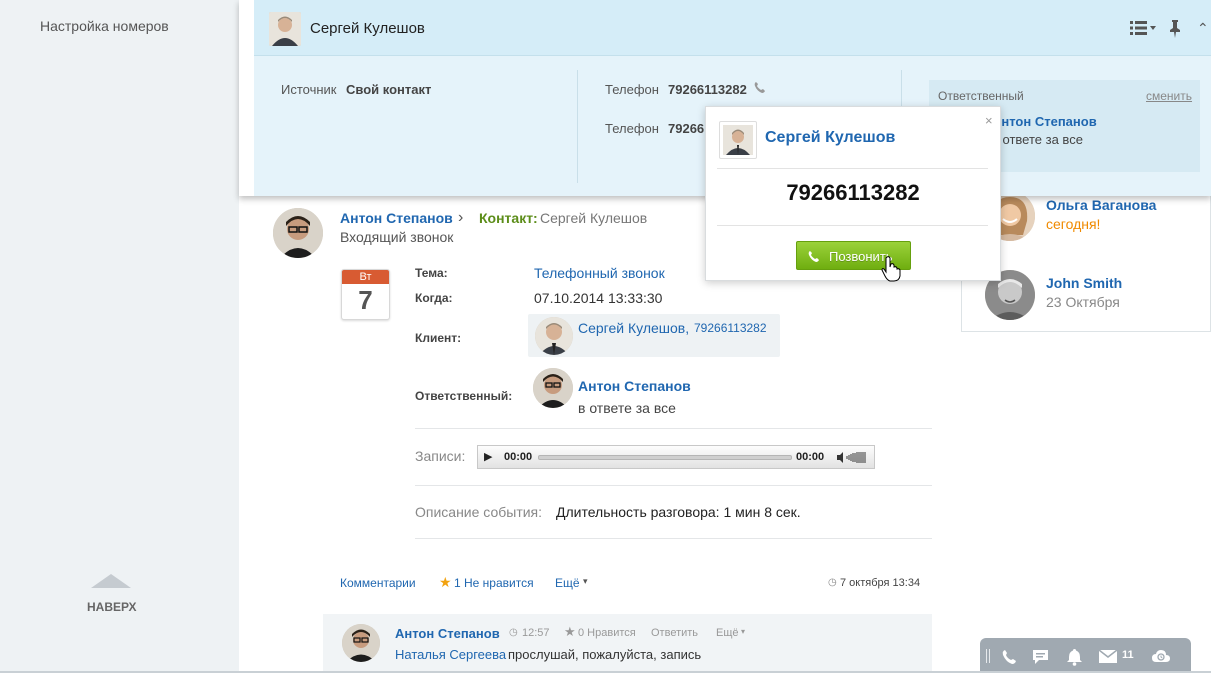  What do you see at coordinates (479, 512) in the screenshot?
I see `description-label: Описание события:` at bounding box center [479, 512].